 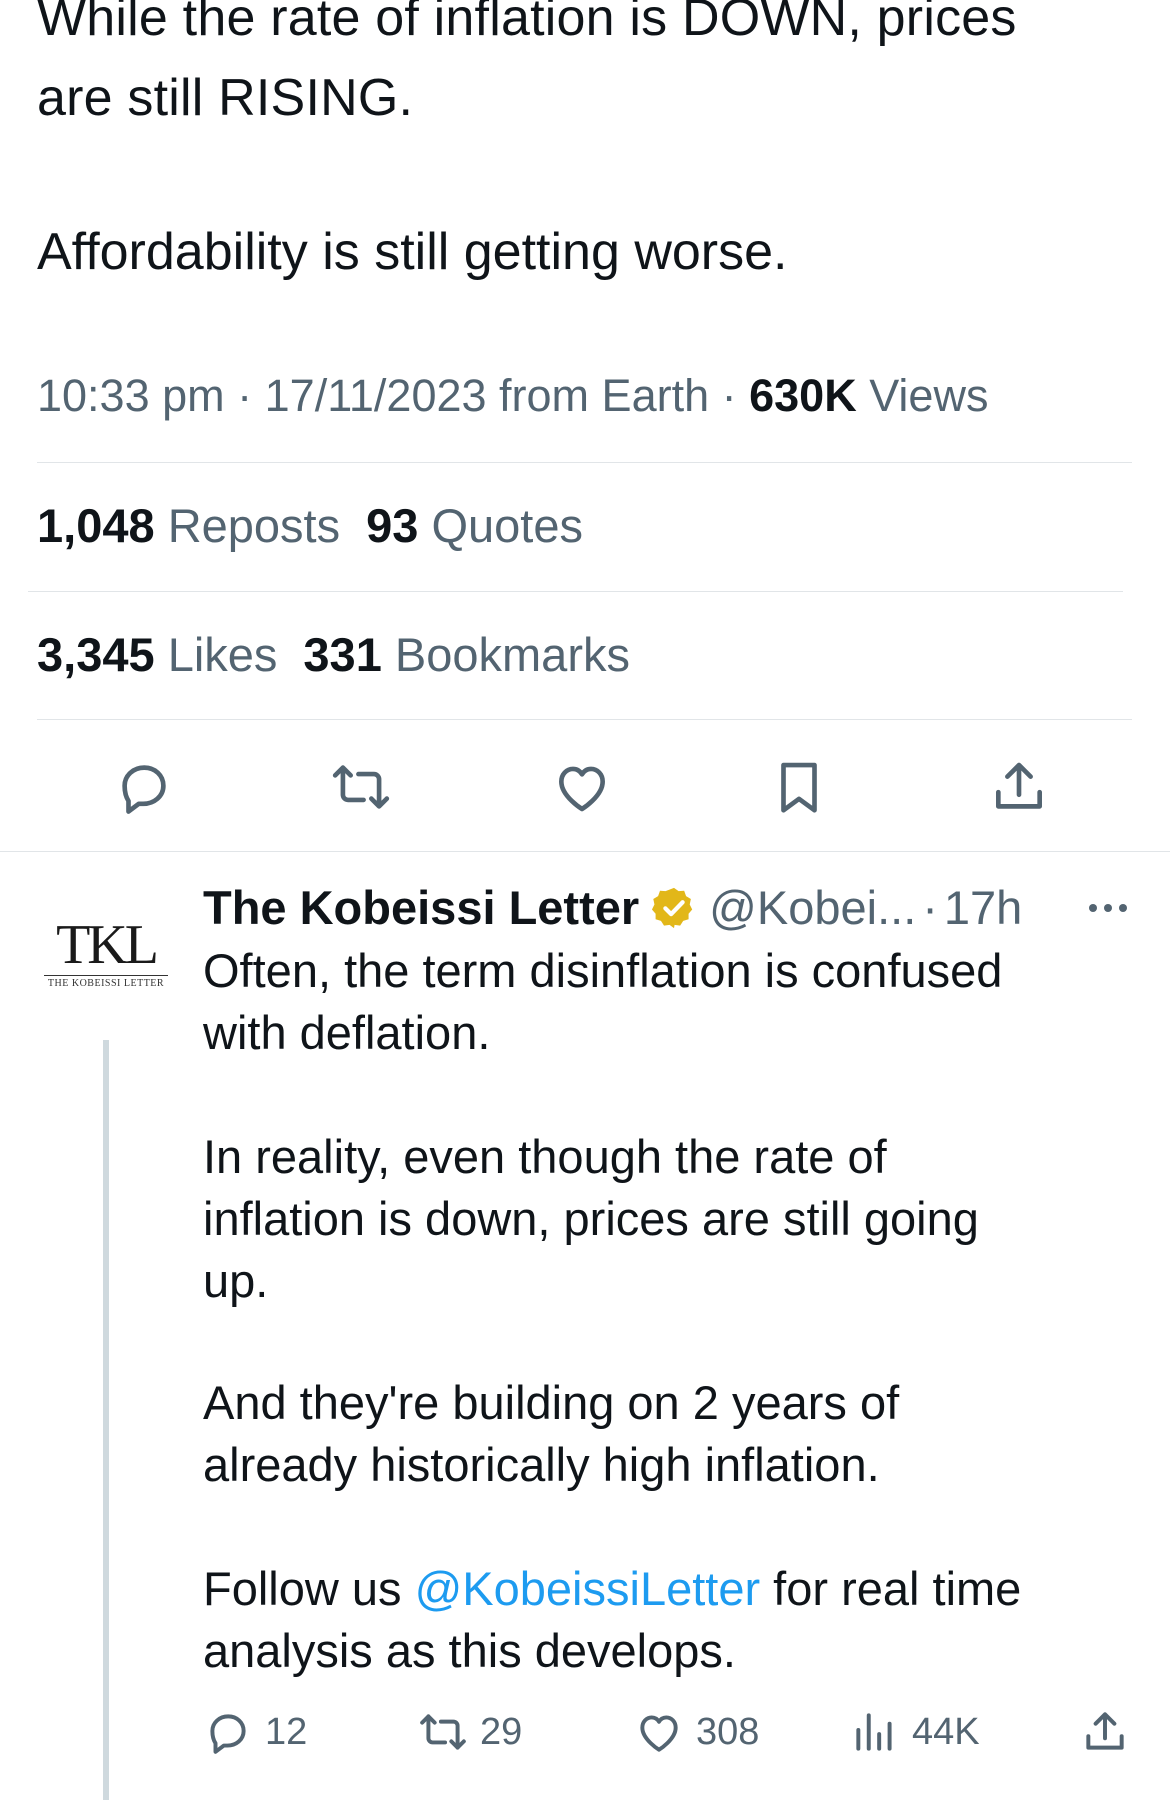 I want to click on reply-likes-count: 308, so click(x=728, y=1731).